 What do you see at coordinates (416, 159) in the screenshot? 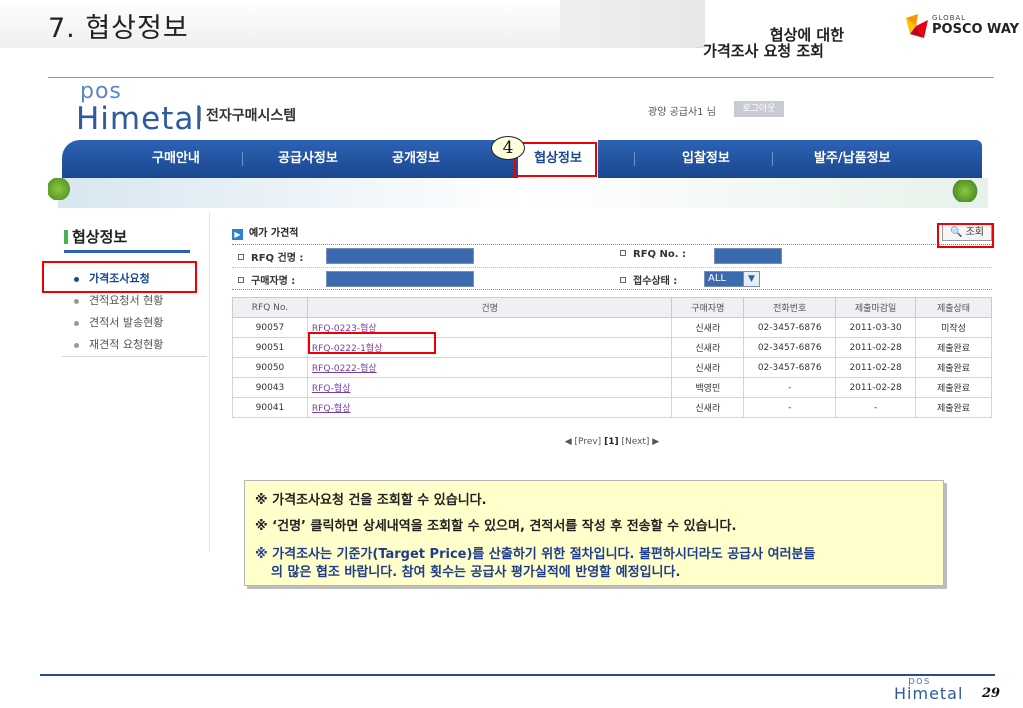
I see `nav-item-public-info: 공개정보` at bounding box center [416, 159].